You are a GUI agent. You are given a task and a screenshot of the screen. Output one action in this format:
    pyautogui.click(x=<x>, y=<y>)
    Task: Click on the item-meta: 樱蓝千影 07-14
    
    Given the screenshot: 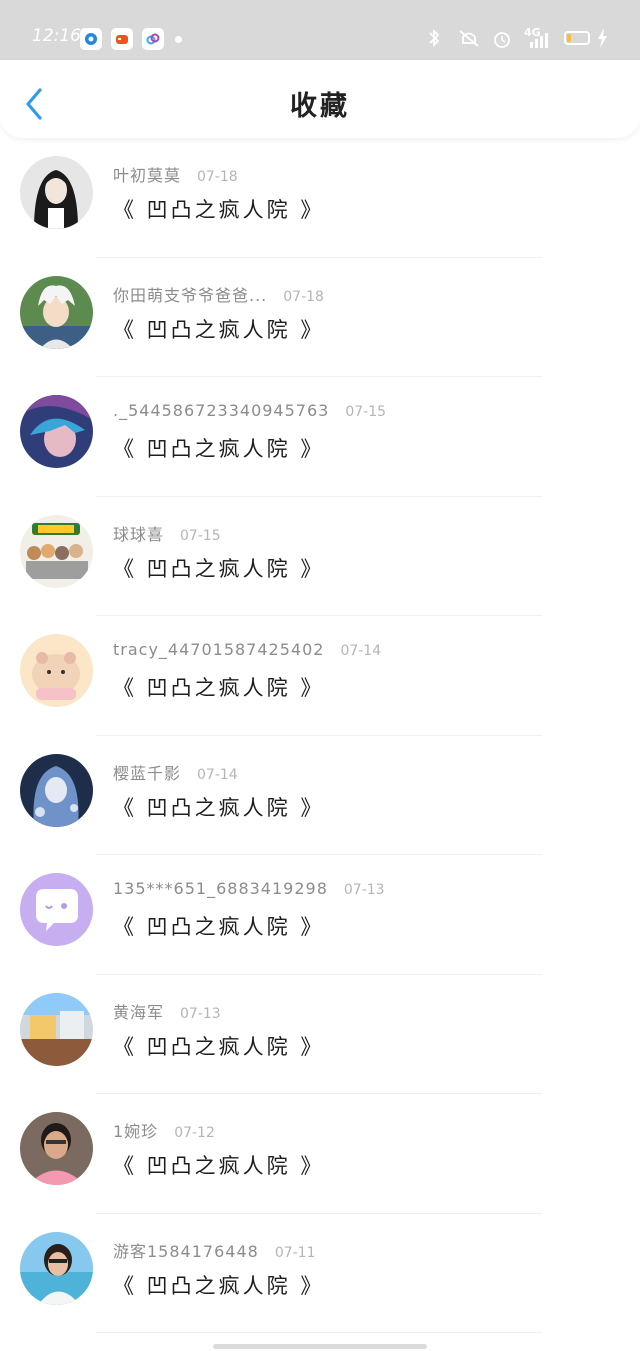 What is the action you would take?
    pyautogui.click(x=175, y=772)
    